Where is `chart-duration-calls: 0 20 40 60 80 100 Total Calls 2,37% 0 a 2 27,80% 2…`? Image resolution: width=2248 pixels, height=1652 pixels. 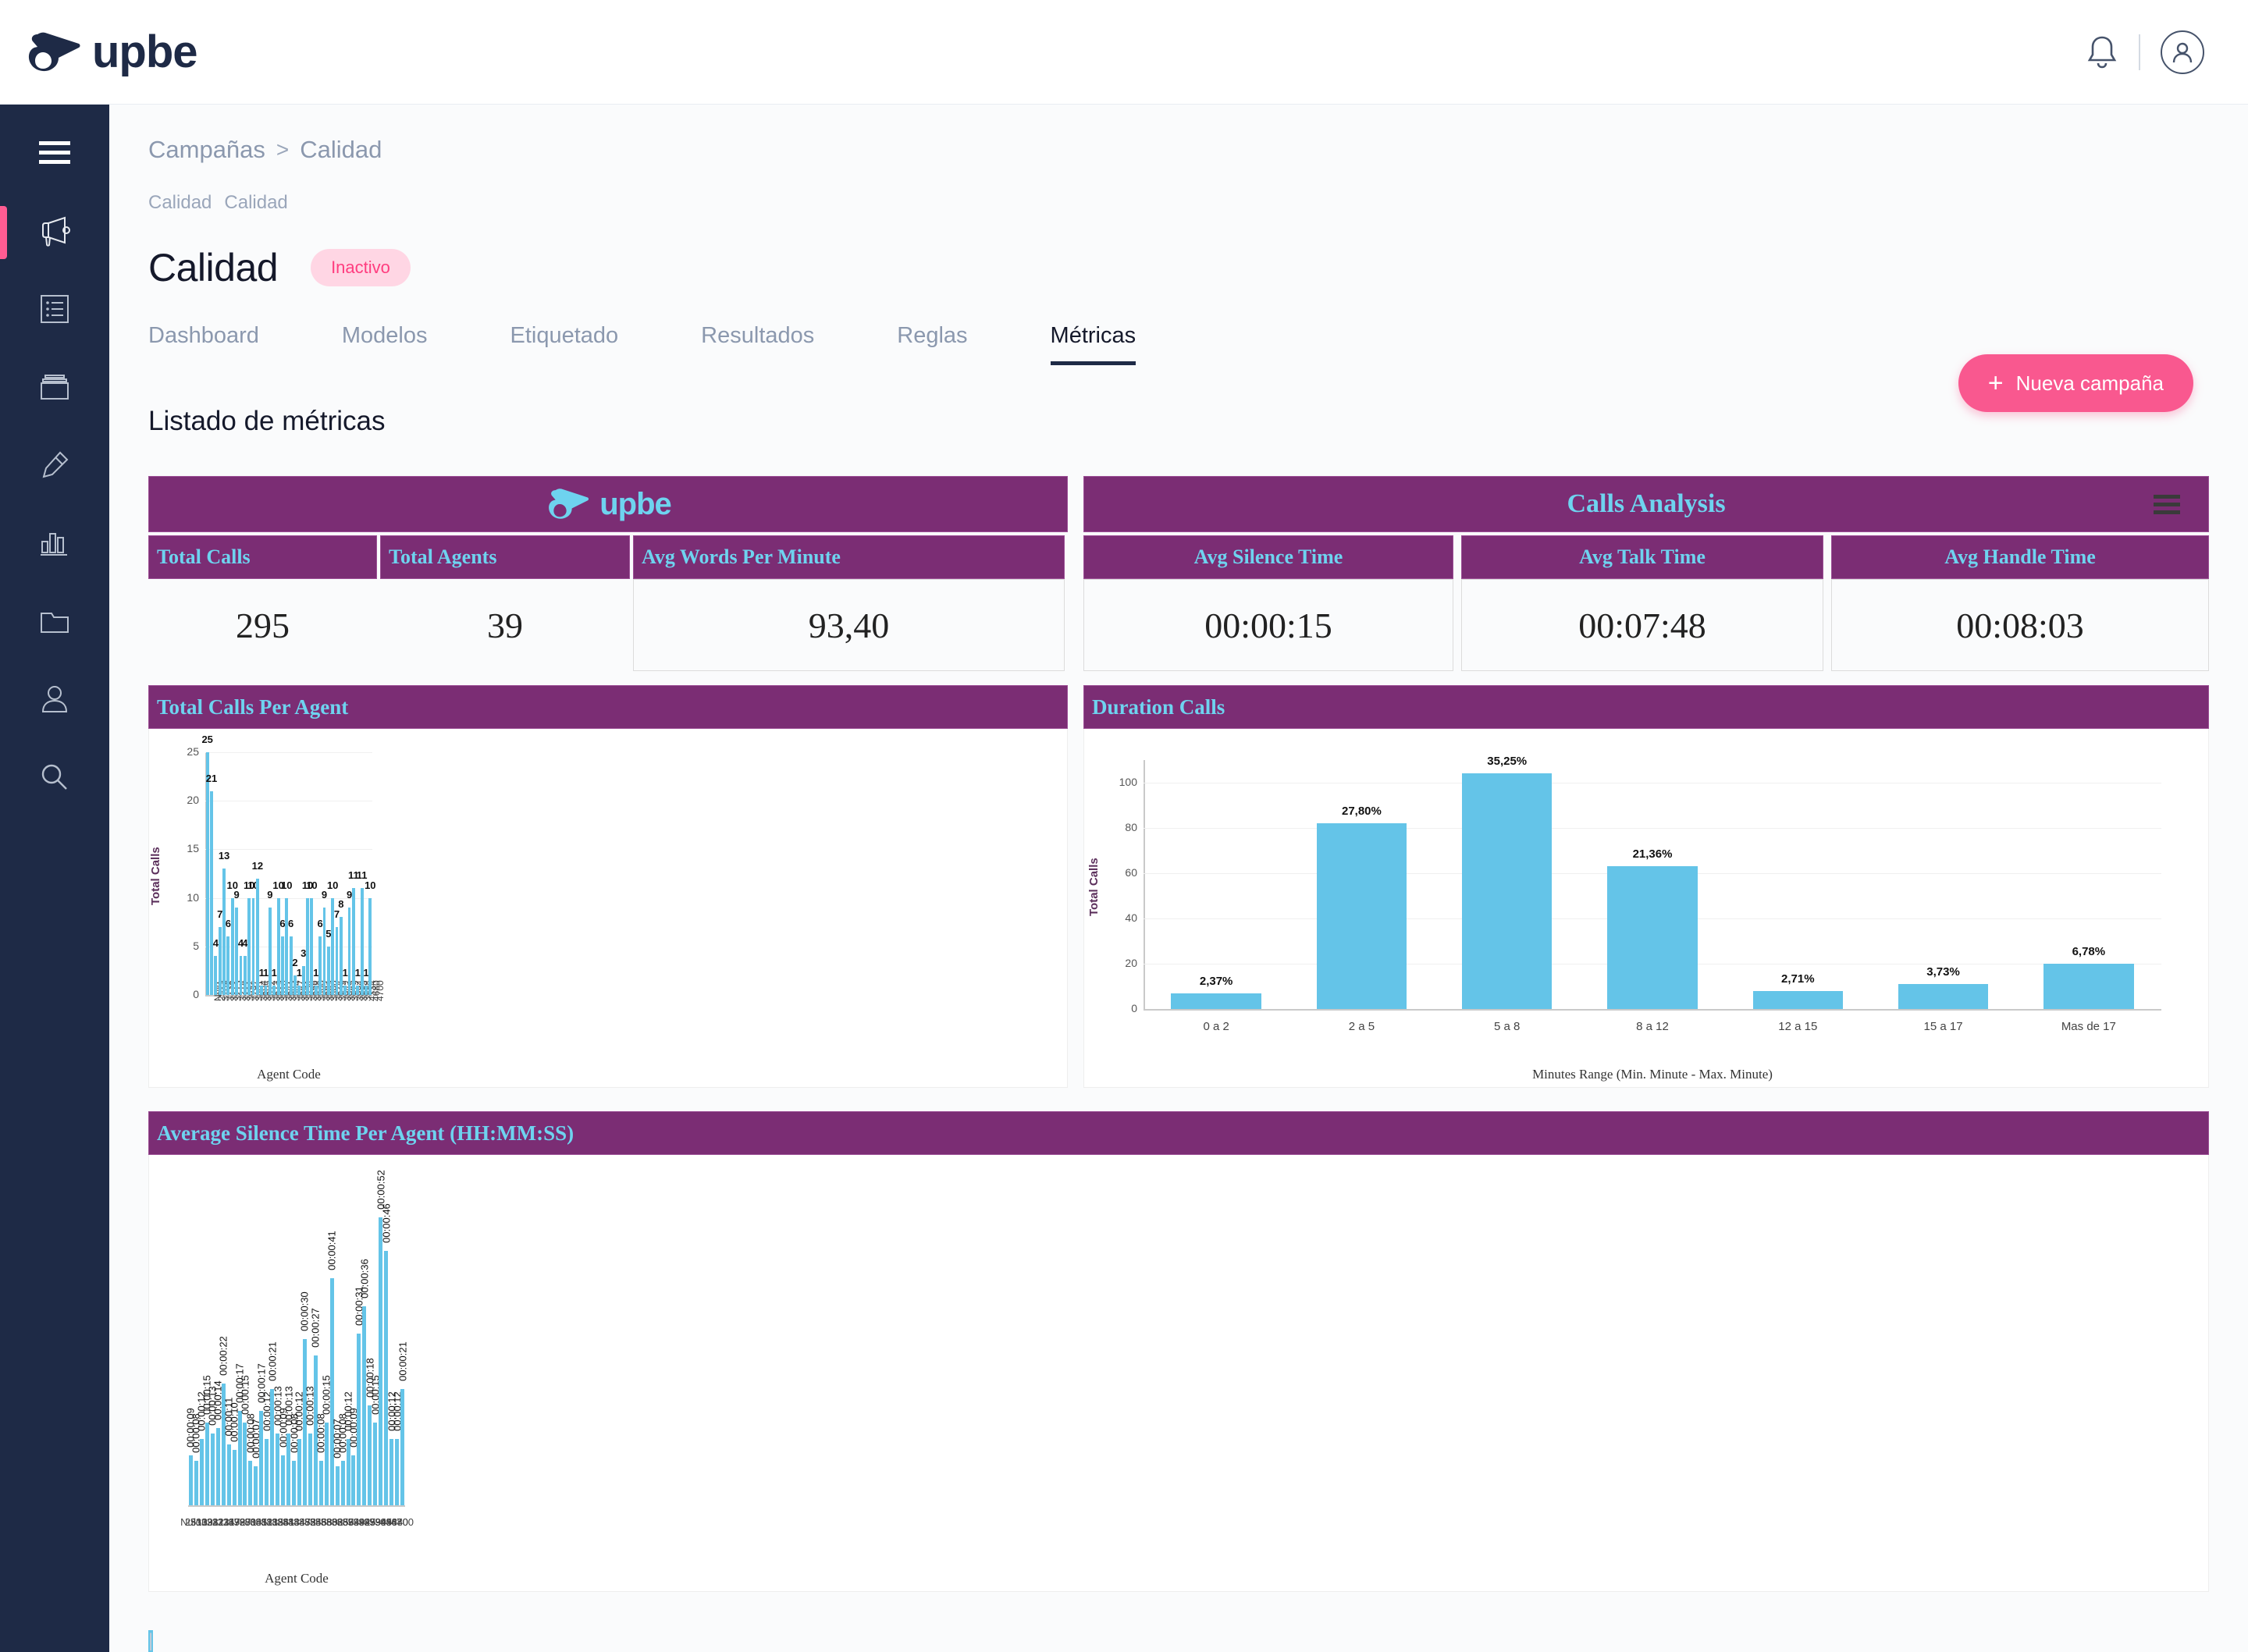 chart-duration-calls: 0 20 40 60 80 100 Total Calls 2,37% 0 a 2 27,80% 2… is located at coordinates (1646, 909).